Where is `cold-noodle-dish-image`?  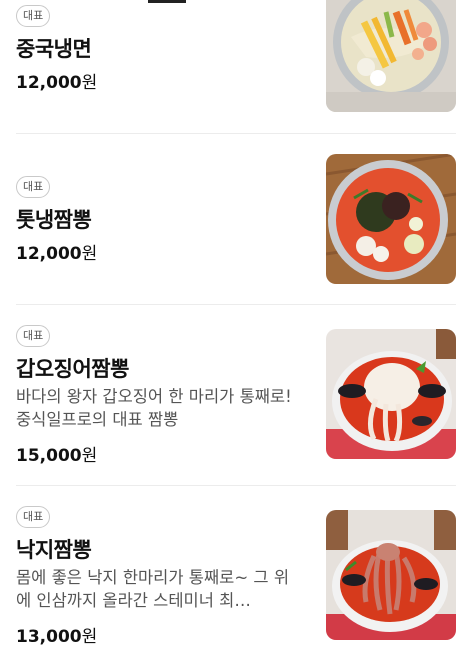 cold-noodle-dish-image is located at coordinates (391, 56).